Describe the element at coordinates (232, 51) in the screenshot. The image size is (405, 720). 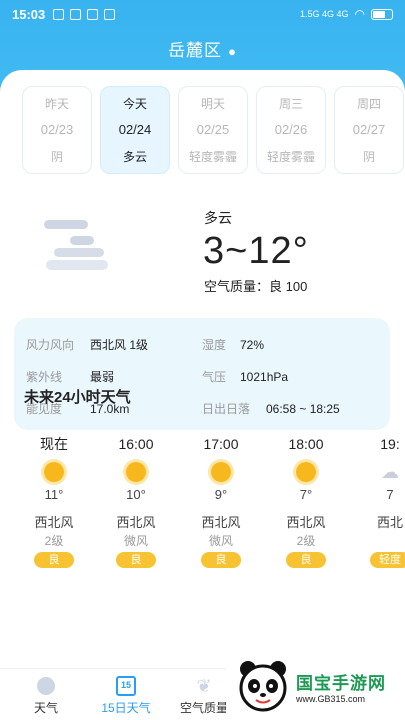
I see `location-pin-icon: ●` at that location.